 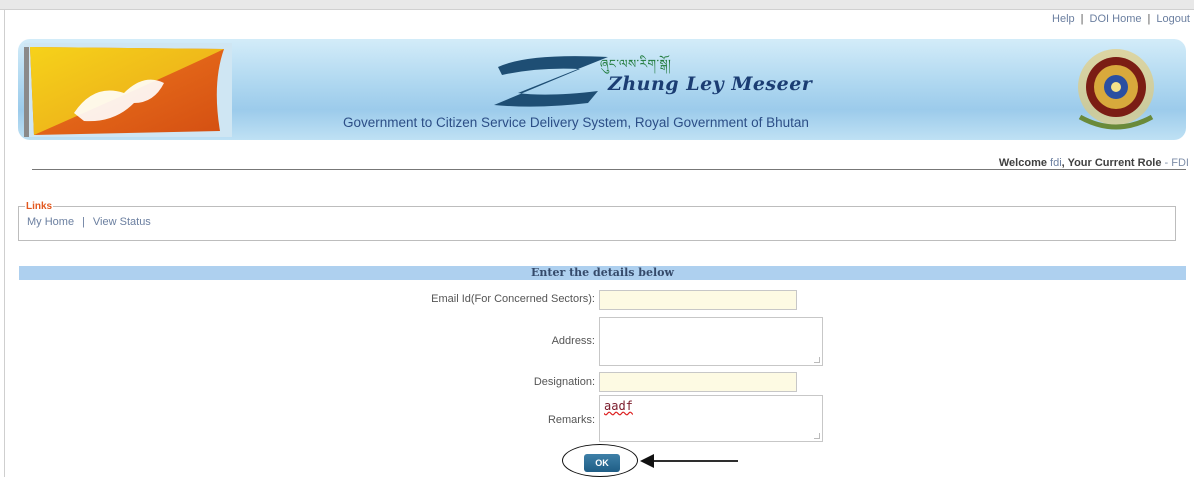 I want to click on top-border, so click(x=597, y=5).